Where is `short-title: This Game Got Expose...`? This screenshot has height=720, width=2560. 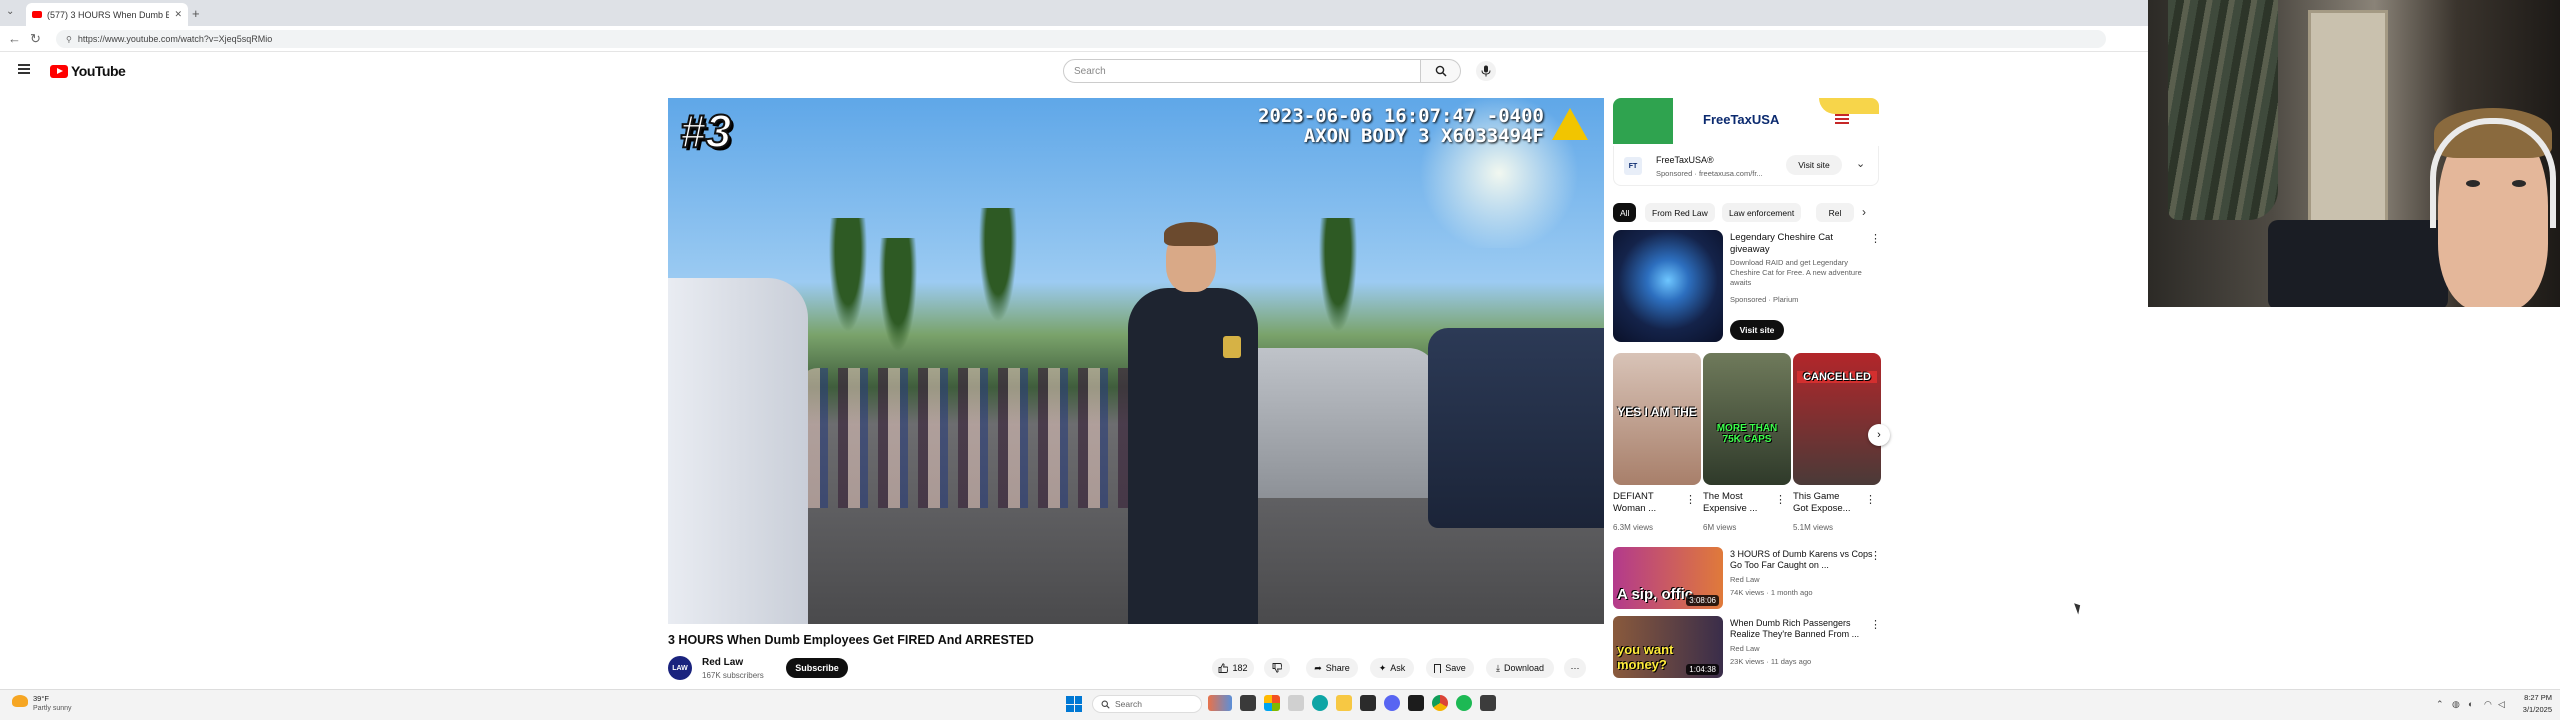 short-title: This Game Got Expose... is located at coordinates (1825, 503).